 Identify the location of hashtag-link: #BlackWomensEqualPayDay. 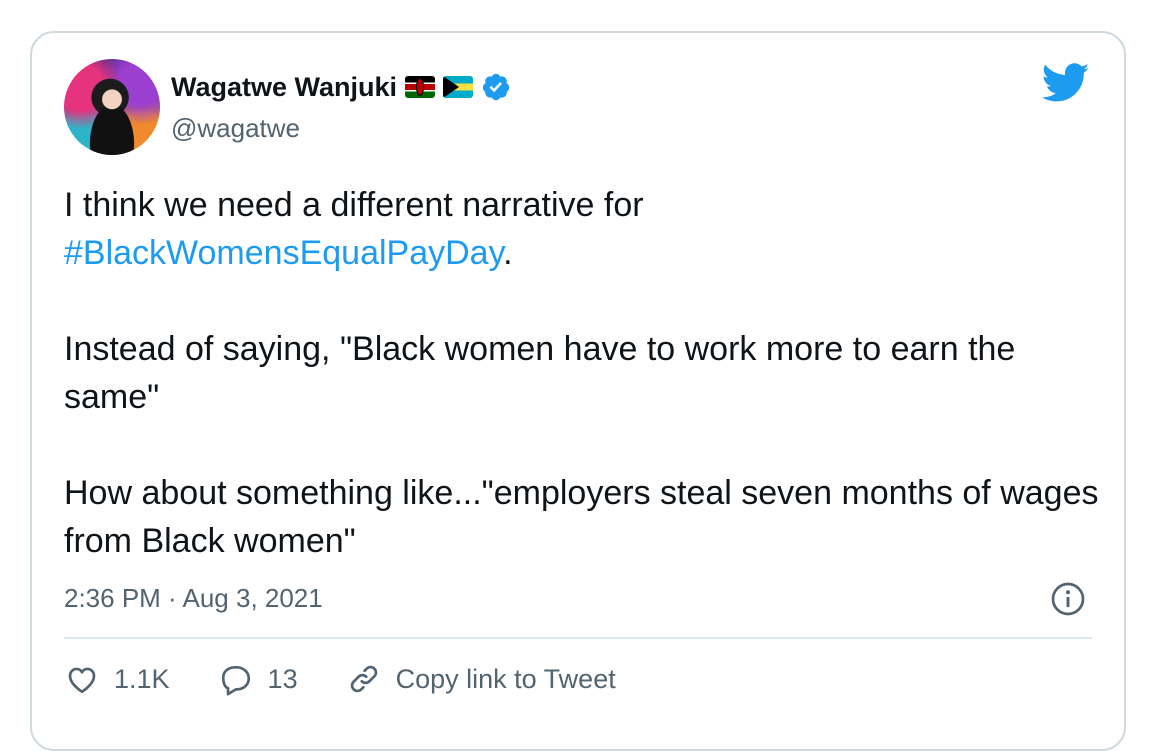
(283, 253).